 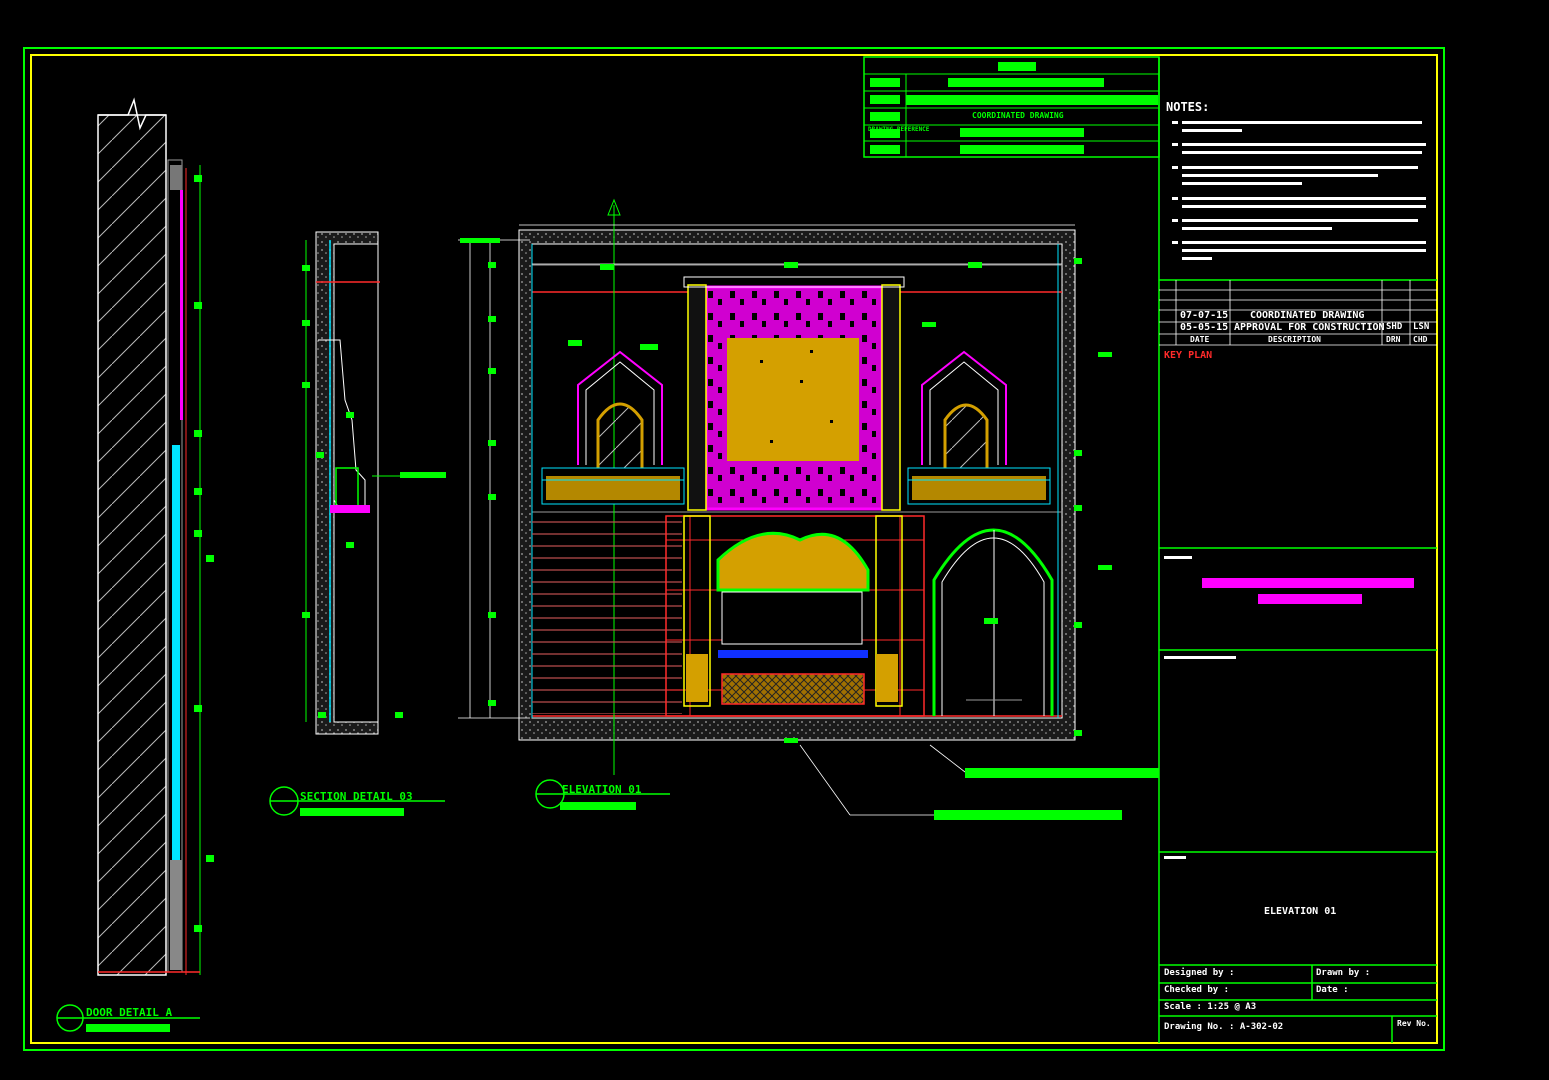 What do you see at coordinates (1394, 327) in the screenshot?
I see `revision-2-chk: SHD` at bounding box center [1394, 327].